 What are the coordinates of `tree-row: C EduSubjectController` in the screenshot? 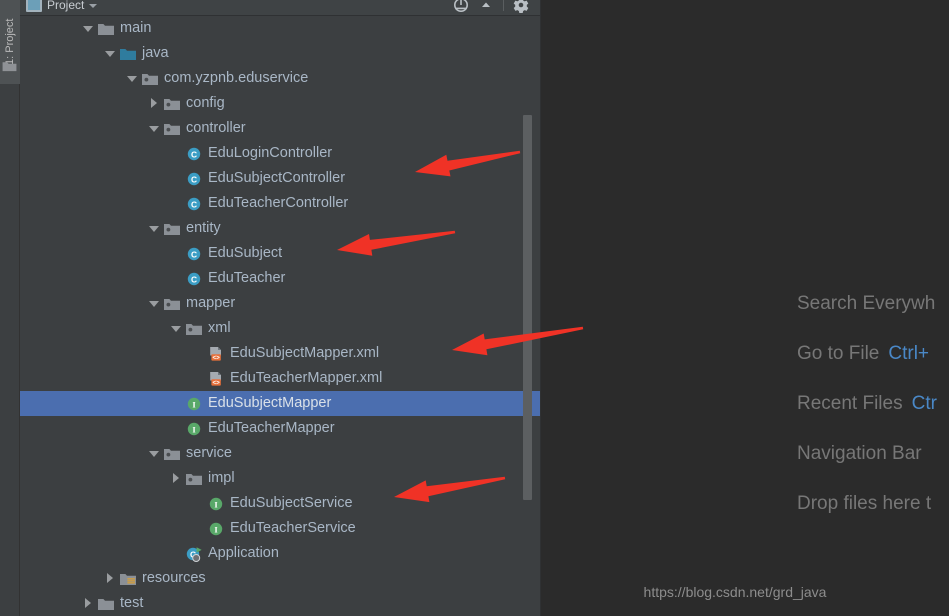 It's located at (280, 178).